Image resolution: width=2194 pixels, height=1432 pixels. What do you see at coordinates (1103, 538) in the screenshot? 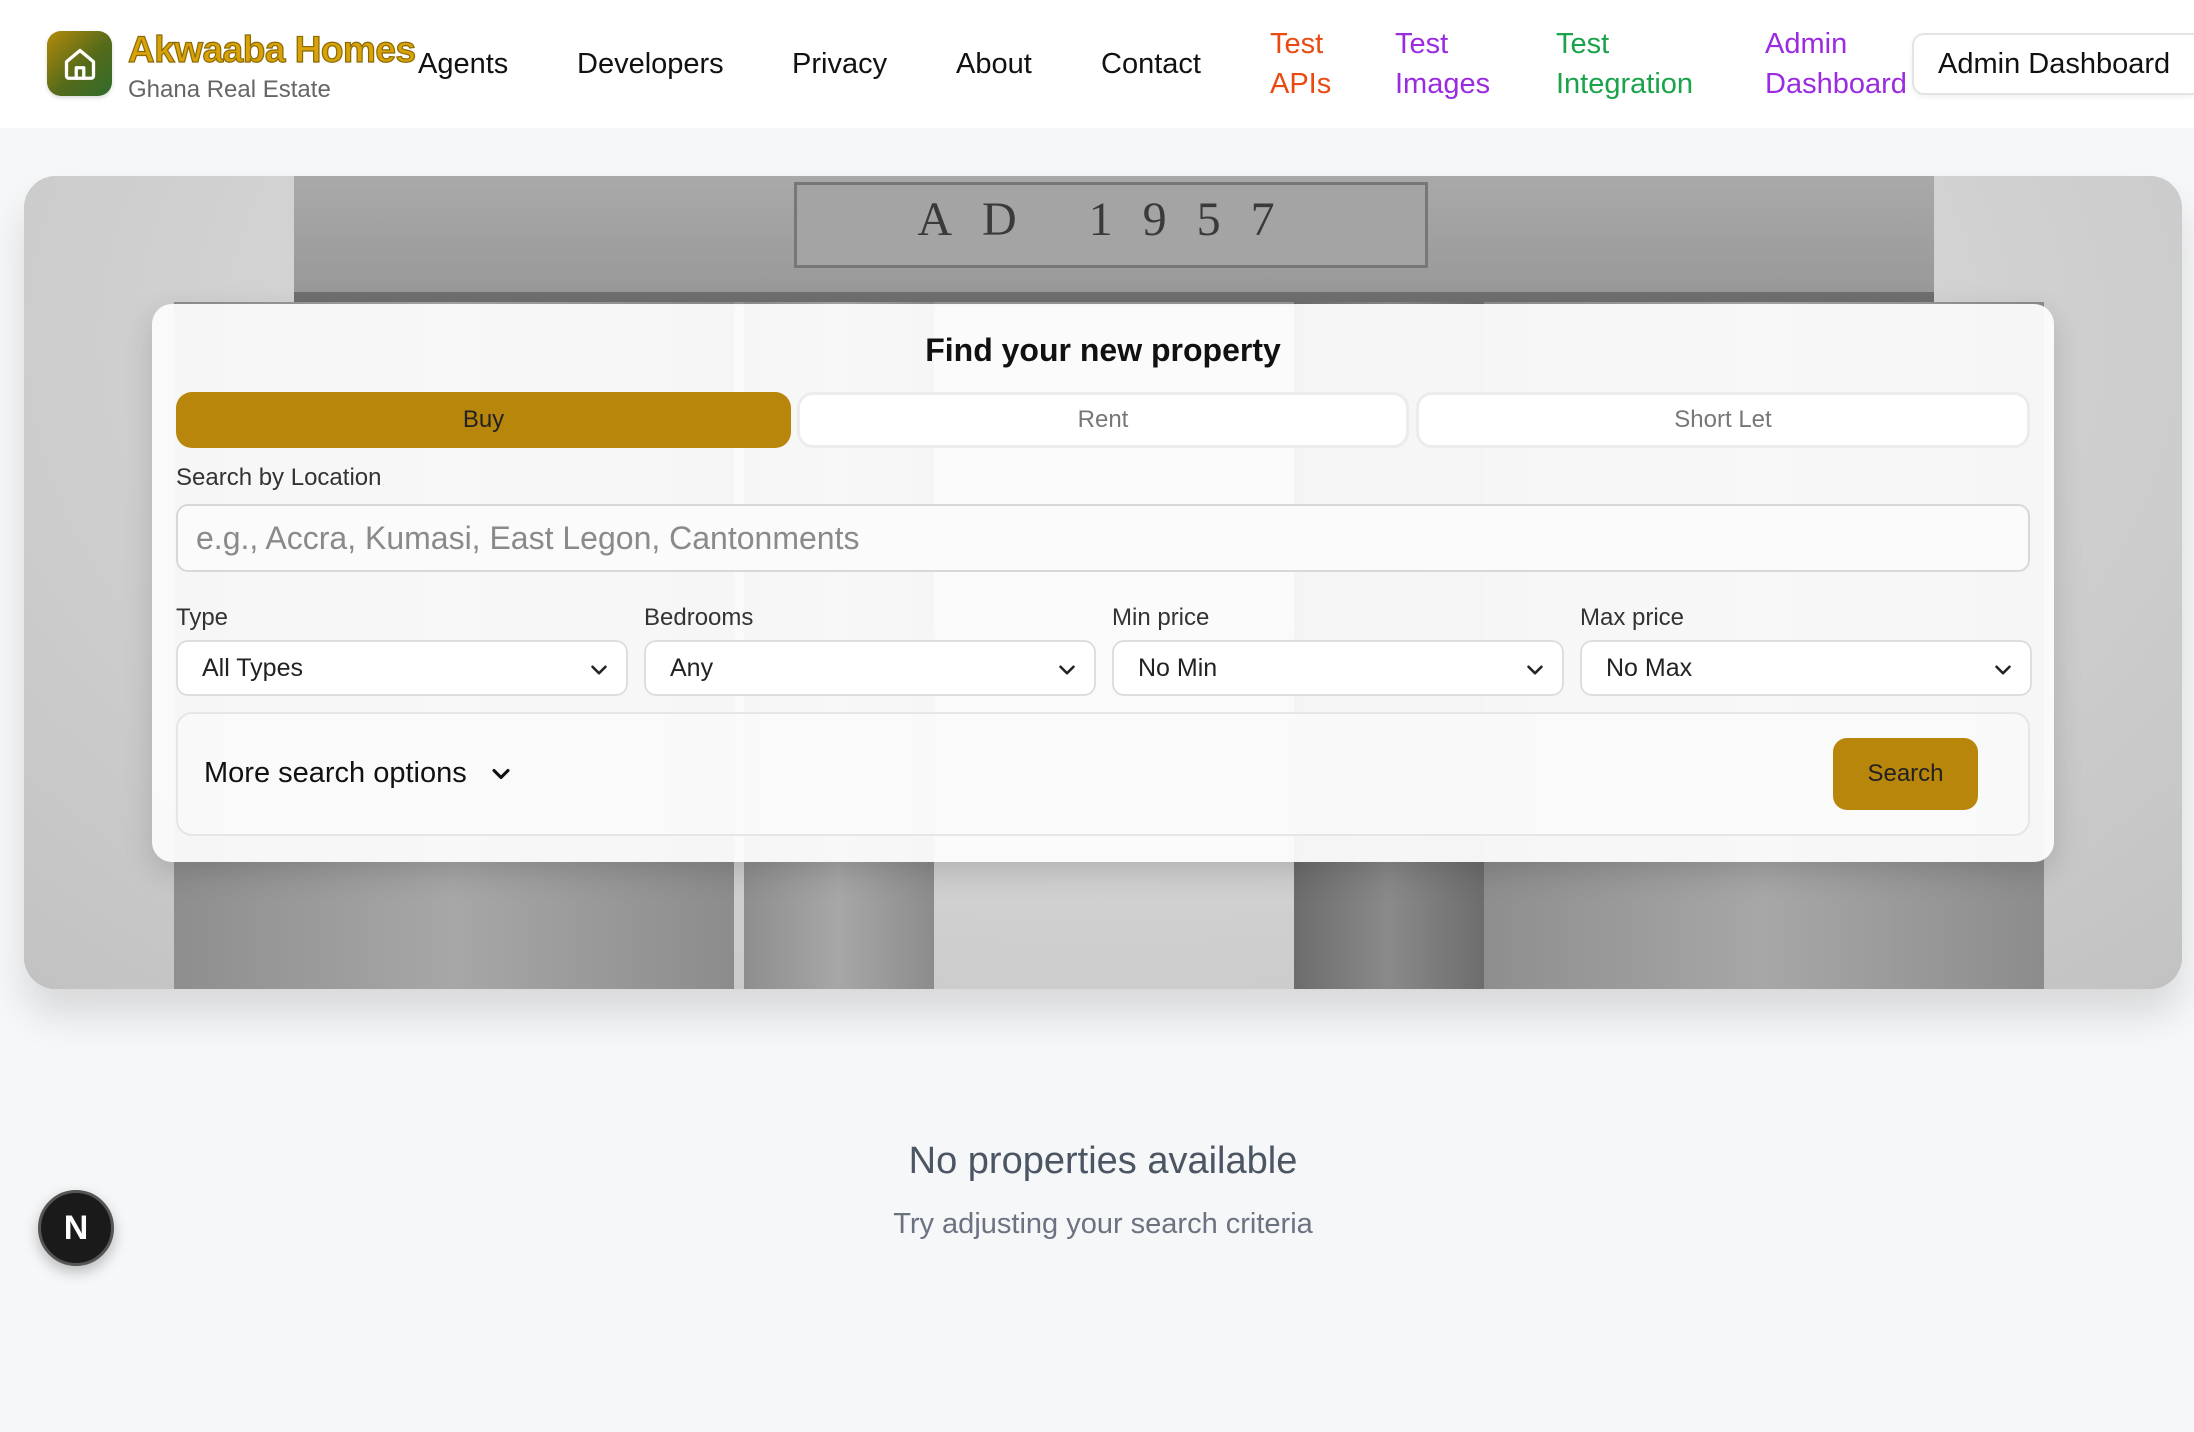
I see `location-search-input` at bounding box center [1103, 538].